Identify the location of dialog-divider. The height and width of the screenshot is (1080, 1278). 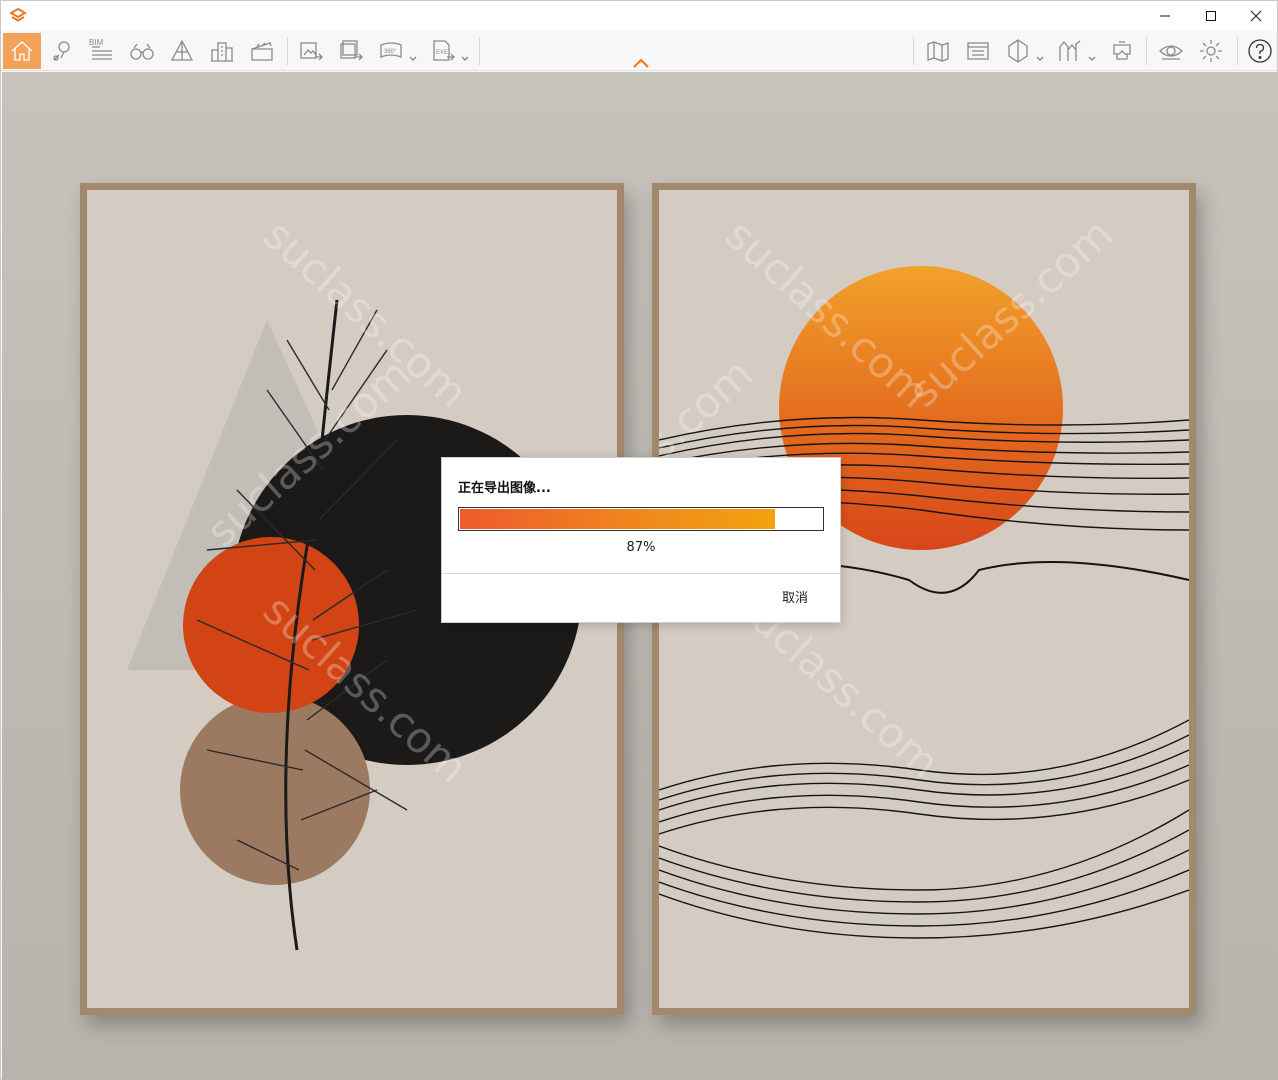
(641, 573).